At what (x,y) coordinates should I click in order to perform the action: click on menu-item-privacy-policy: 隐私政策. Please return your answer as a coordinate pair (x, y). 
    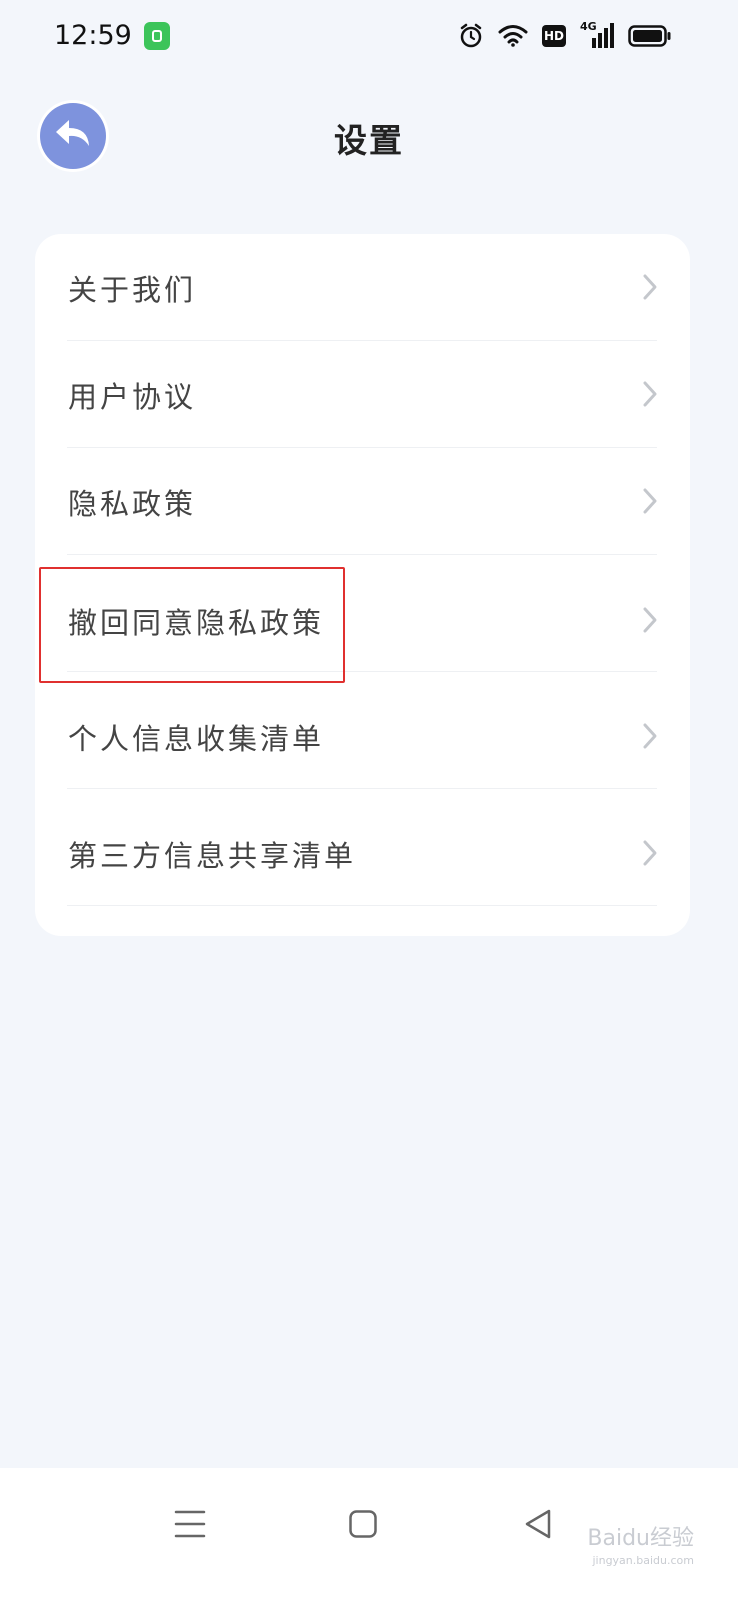
    Looking at the image, I should click on (362, 501).